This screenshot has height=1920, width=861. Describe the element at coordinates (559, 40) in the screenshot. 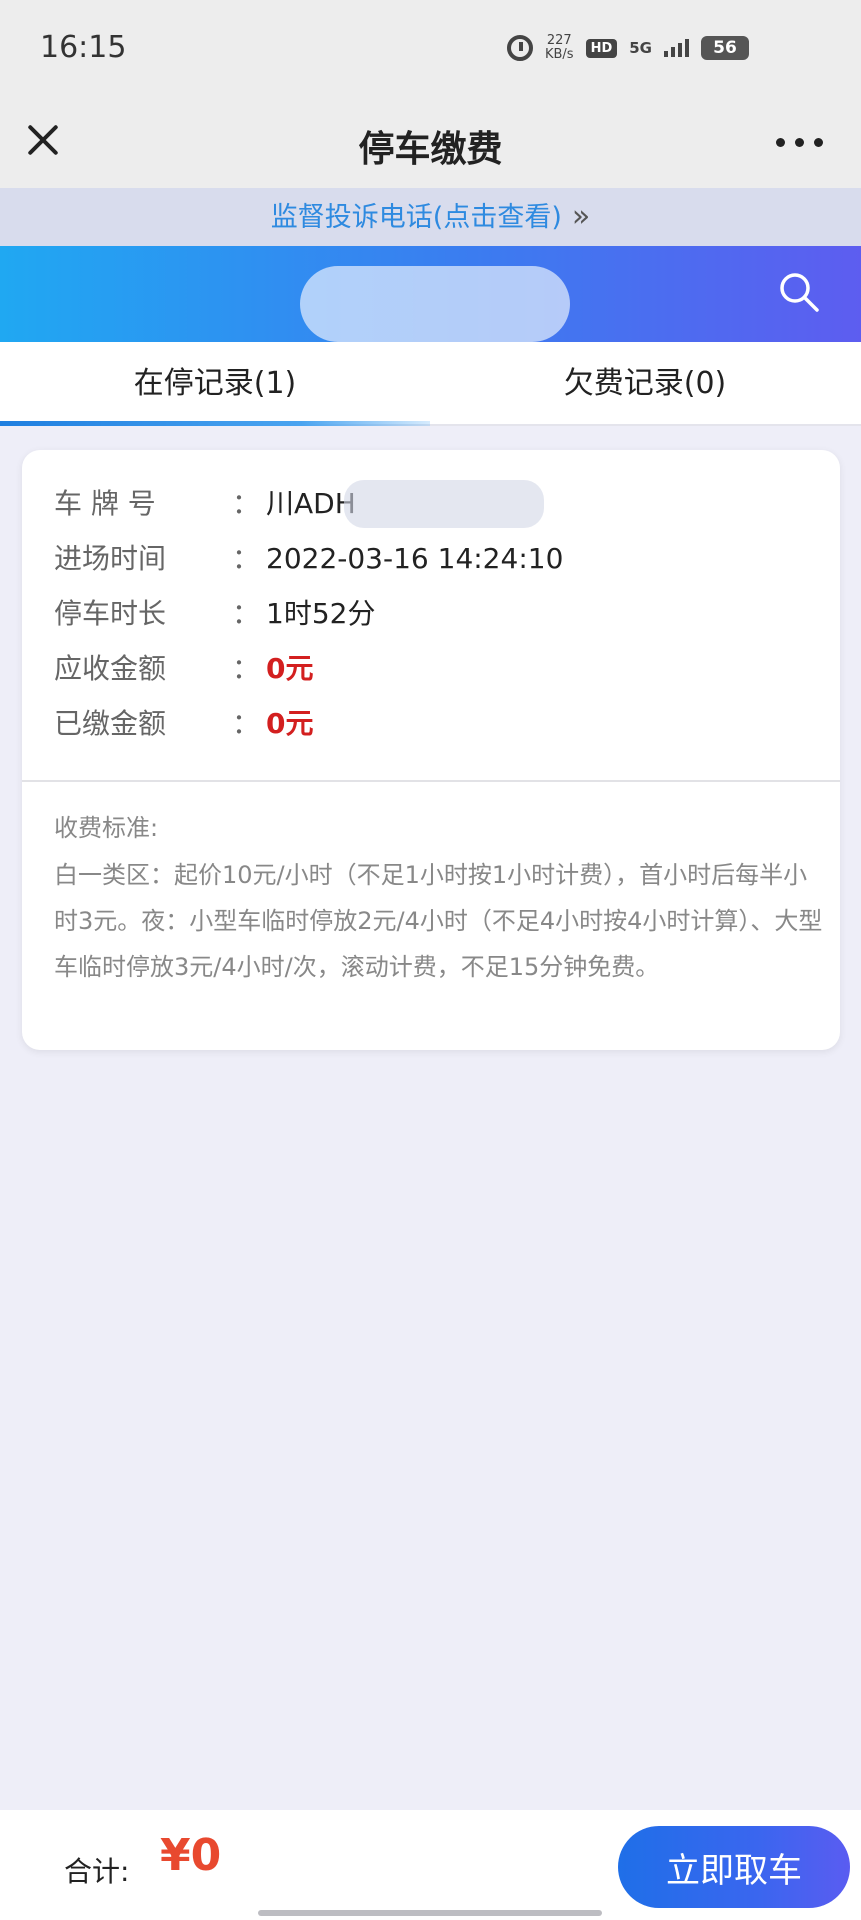

I see `network-speed-value: 227` at that location.